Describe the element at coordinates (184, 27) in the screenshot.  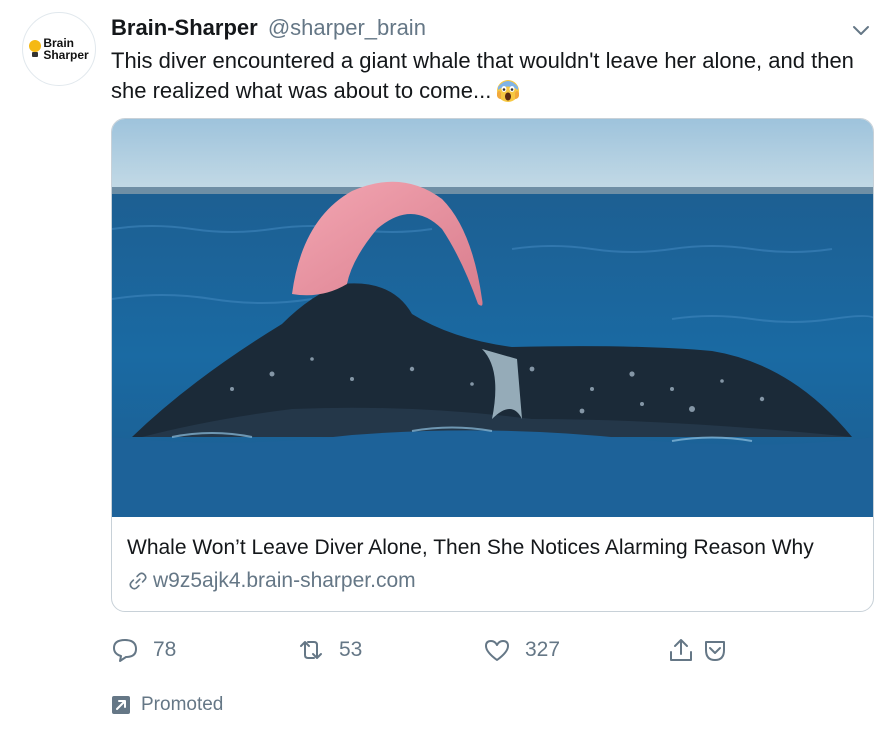
I see `author-name: Brain-Sharper` at that location.